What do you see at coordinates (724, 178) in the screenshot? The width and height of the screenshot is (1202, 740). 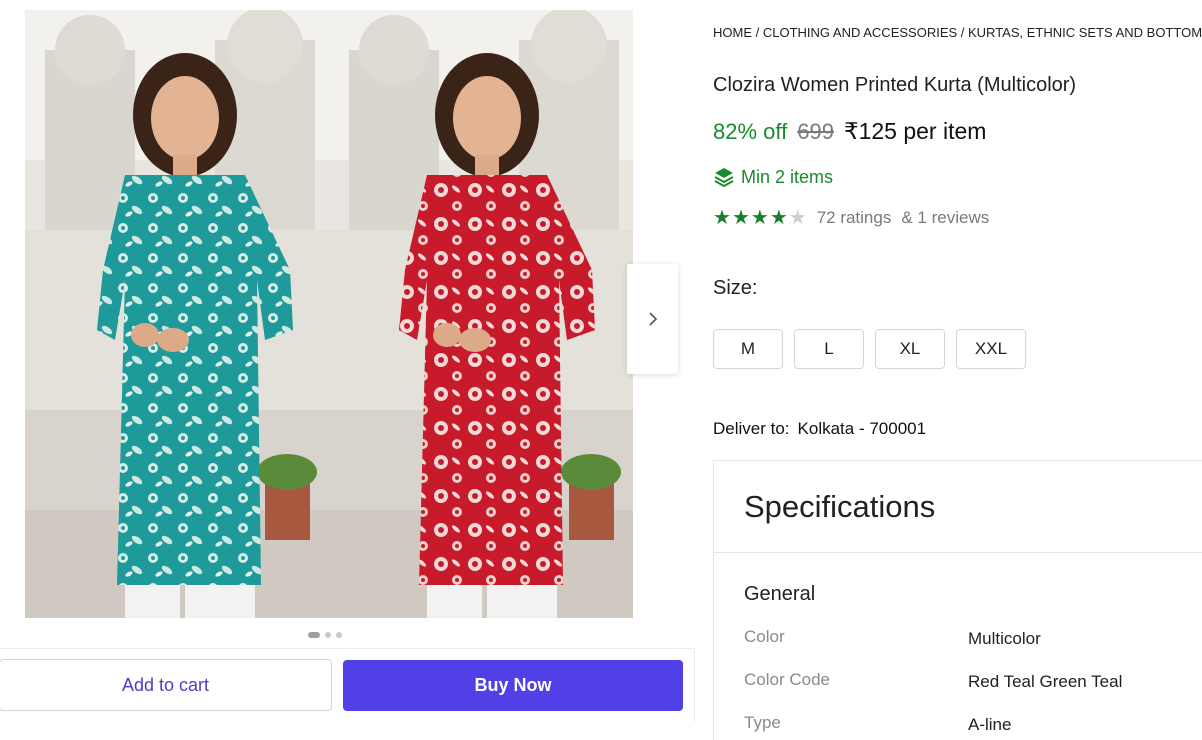 I see `layers-icon` at bounding box center [724, 178].